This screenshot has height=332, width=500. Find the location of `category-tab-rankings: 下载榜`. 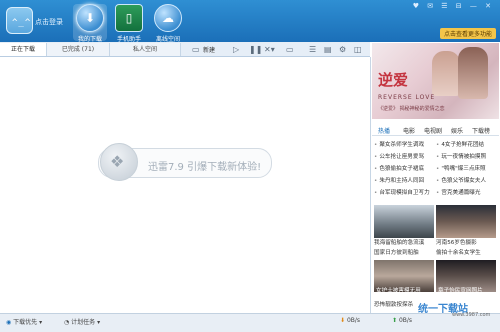

category-tab-rankings: 下载榜 is located at coordinates (481, 130).